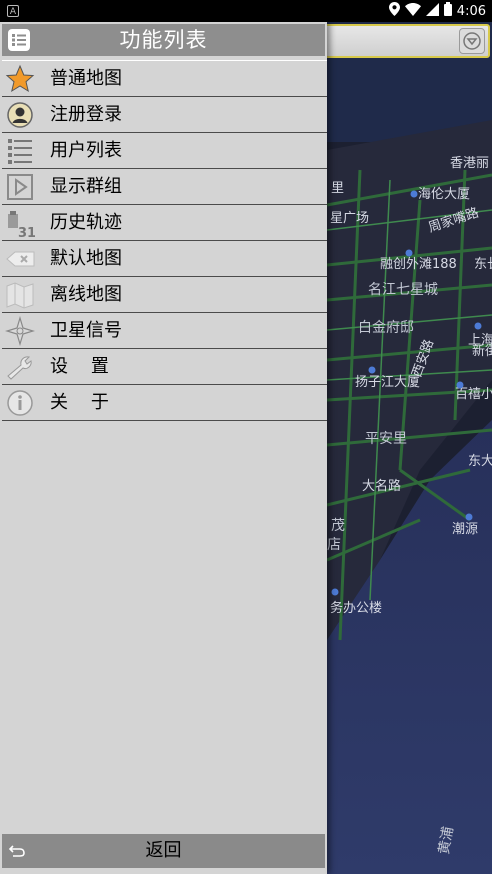 The image size is (492, 874). Describe the element at coordinates (20, 224) in the screenshot. I see `calendar-31-icon: 31` at that location.